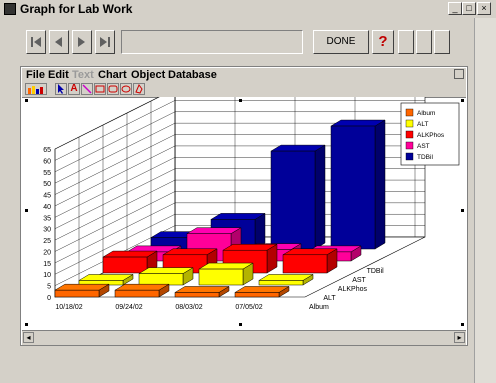 The width and height of the screenshot is (496, 383). I want to click on next-record-icon, so click(81, 42).